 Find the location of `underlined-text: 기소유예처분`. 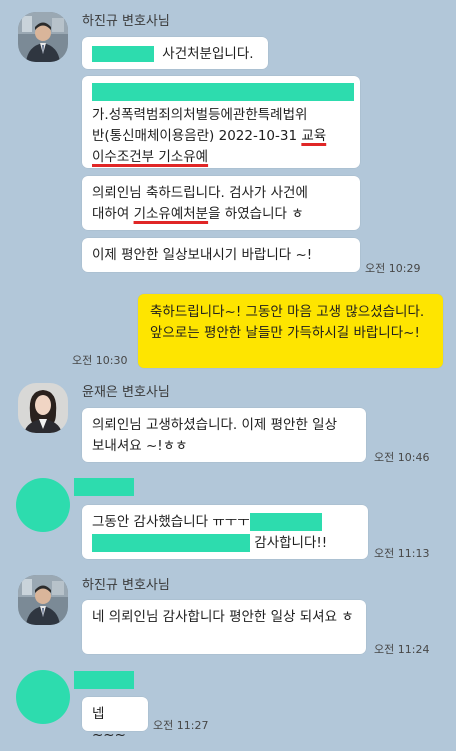

underlined-text: 기소유예처분 is located at coordinates (171, 214).